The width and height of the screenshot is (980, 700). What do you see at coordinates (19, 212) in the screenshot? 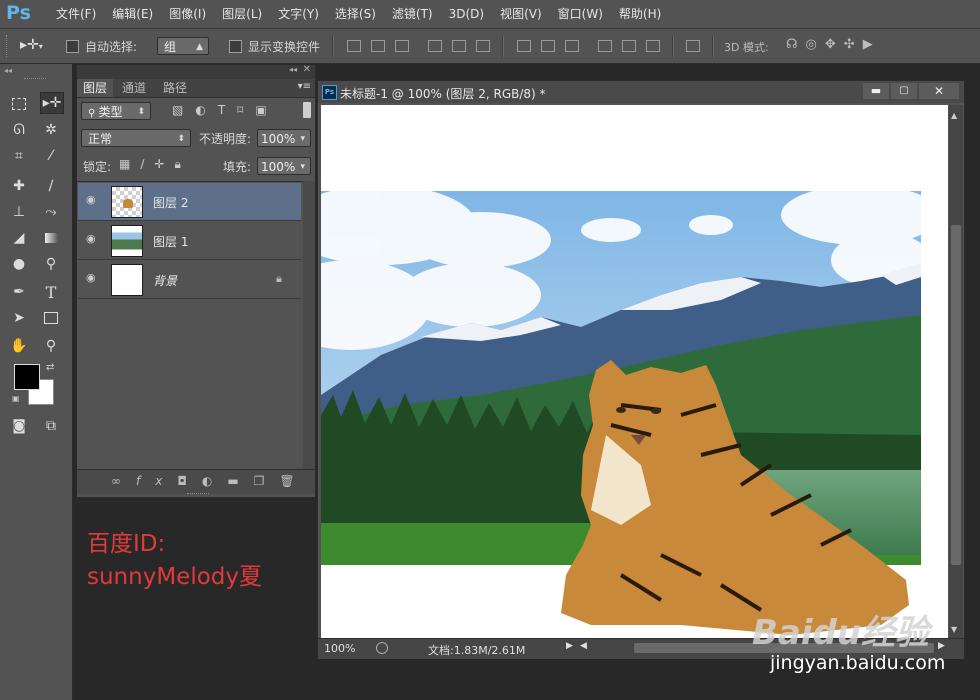
I see `clone-stamp-tool-icon: ⊥` at bounding box center [19, 212].